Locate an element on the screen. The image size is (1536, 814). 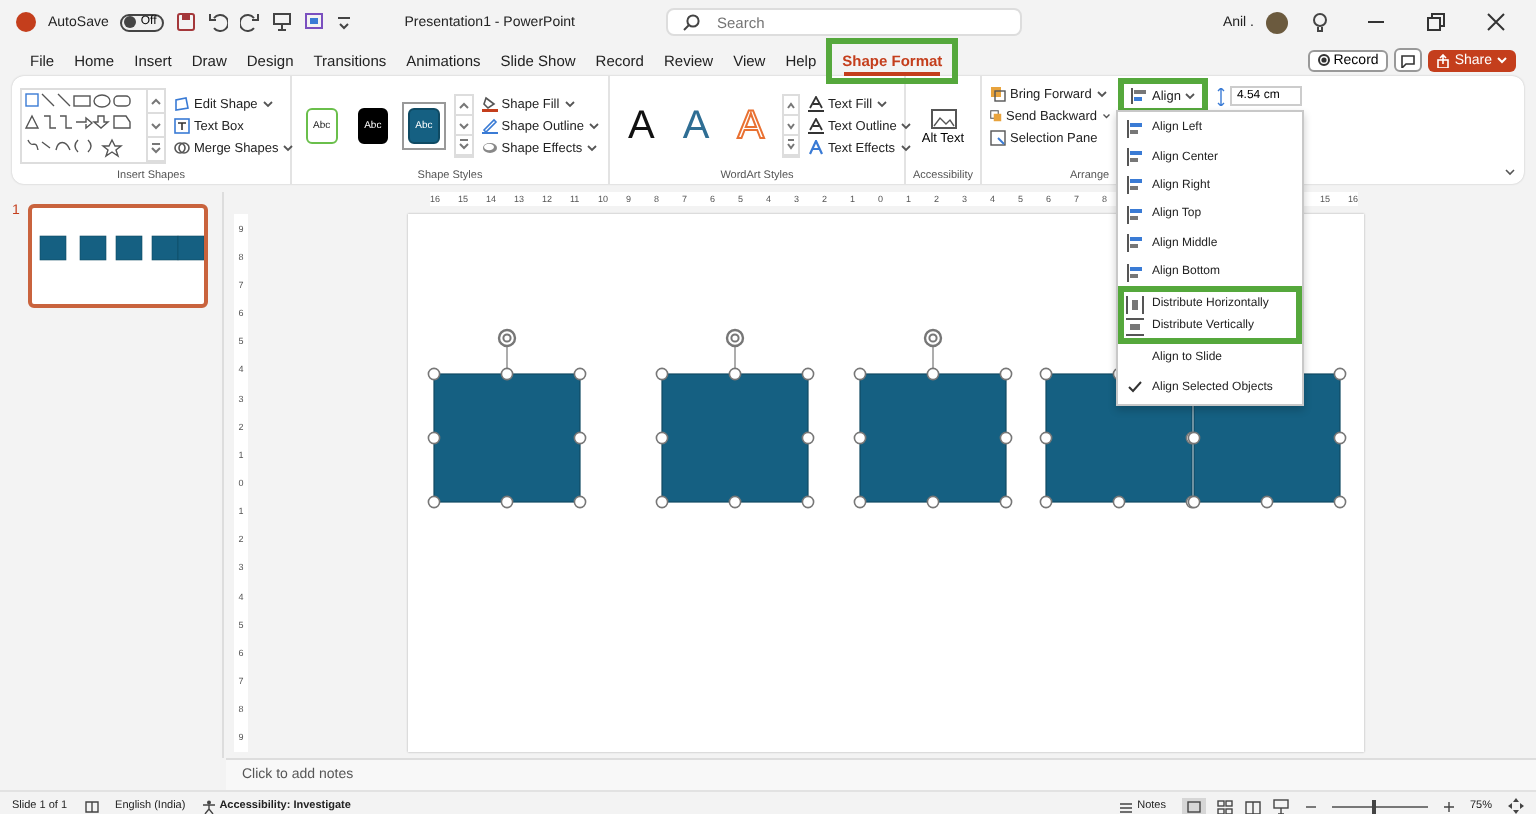
check-icon is located at coordinates (1135, 387).